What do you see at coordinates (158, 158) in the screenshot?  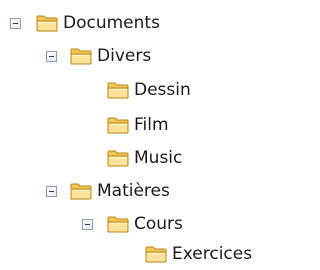 I see `tree-node-label: Music` at bounding box center [158, 158].